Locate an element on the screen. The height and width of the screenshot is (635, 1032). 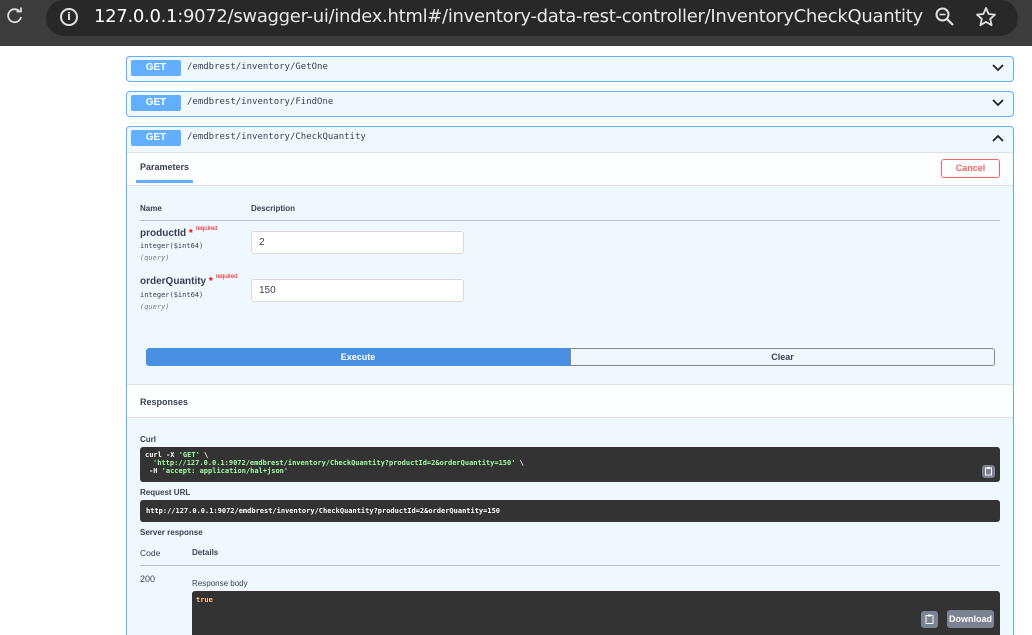
curl-string: 'accept: application/hal+json' is located at coordinates (225, 471).